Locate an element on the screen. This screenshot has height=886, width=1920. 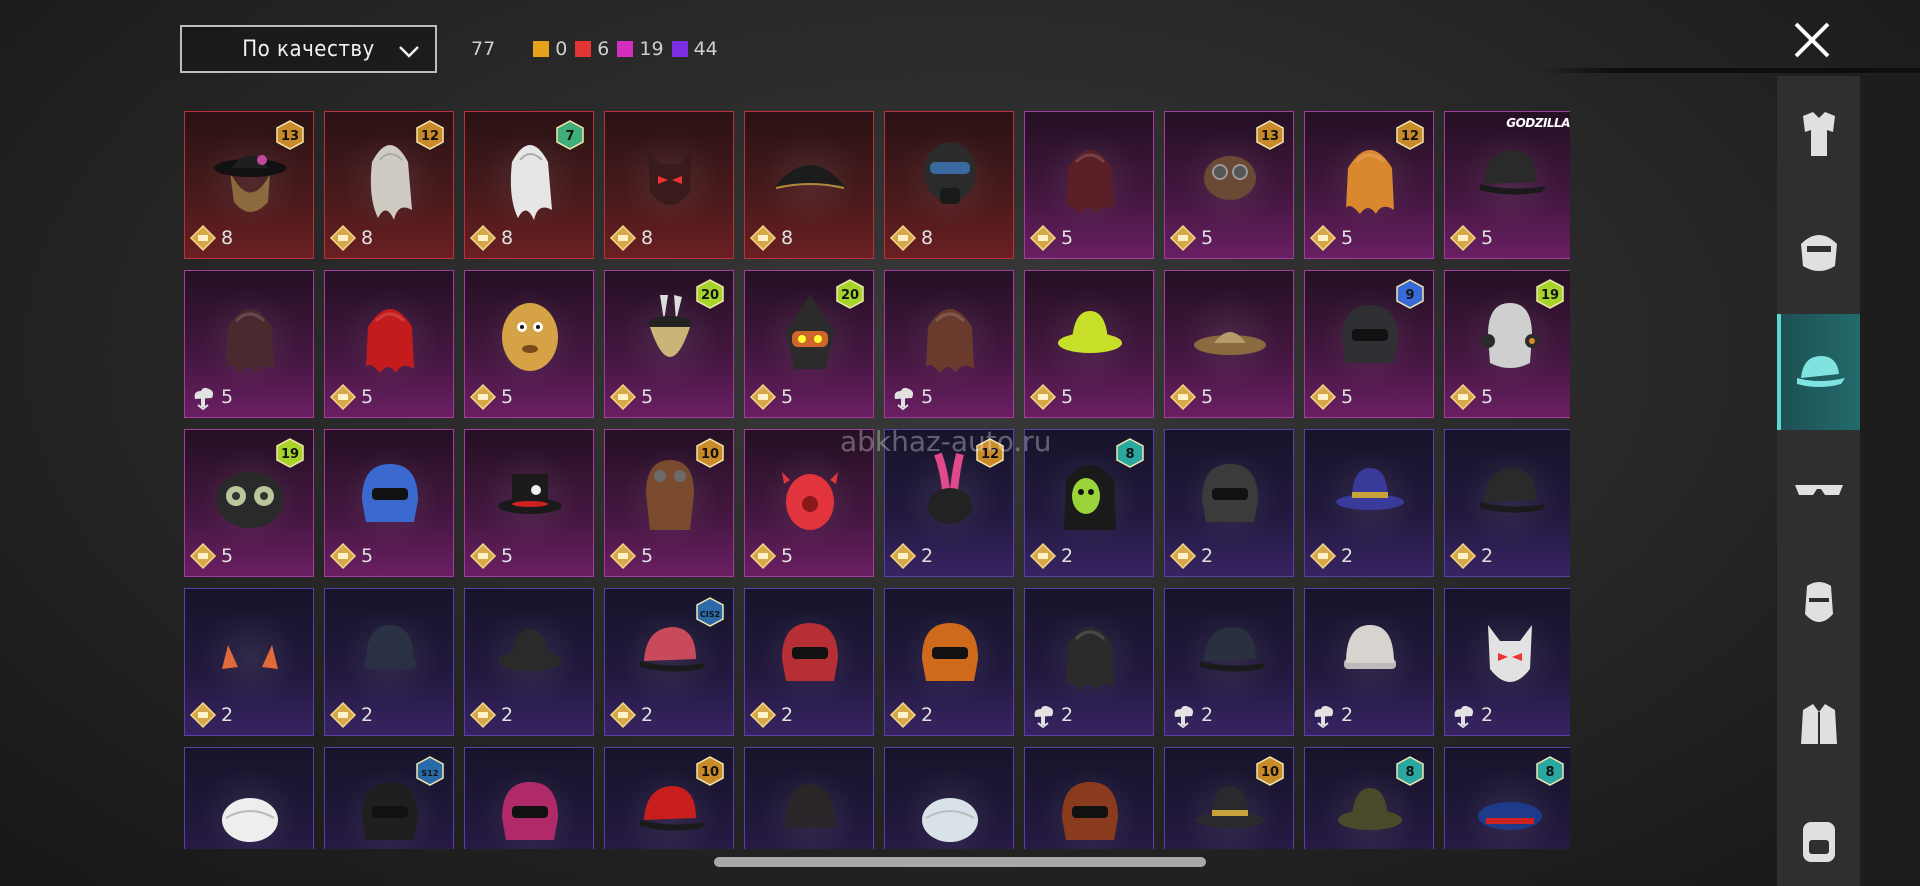
horizontal-scrollbar is located at coordinates (960, 862).